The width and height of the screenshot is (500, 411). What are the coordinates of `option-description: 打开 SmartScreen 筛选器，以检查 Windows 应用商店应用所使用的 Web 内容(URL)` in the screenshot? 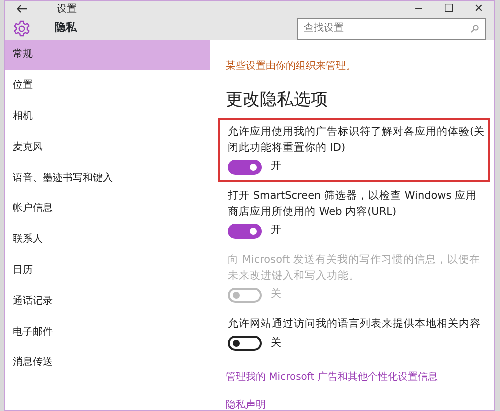 It's located at (353, 204).